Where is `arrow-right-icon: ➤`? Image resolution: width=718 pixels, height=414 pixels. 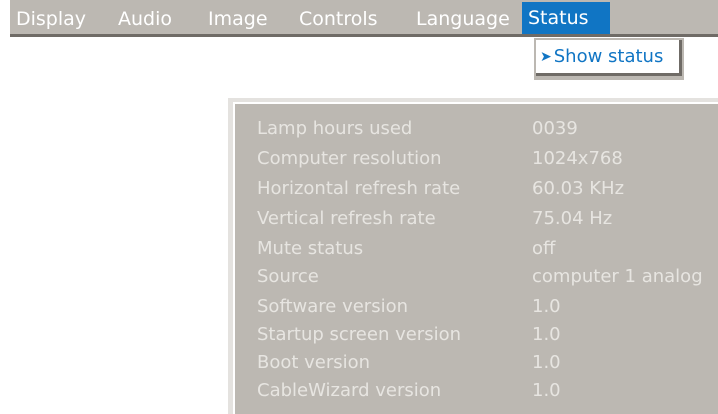 arrow-right-icon: ➤ is located at coordinates (546, 56).